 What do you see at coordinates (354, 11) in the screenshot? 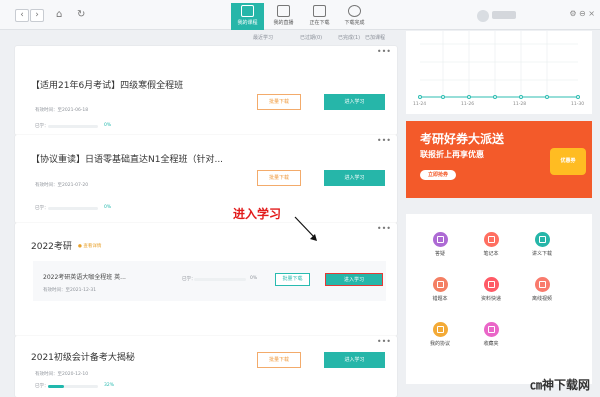
I see `check-circle-icon` at bounding box center [354, 11].